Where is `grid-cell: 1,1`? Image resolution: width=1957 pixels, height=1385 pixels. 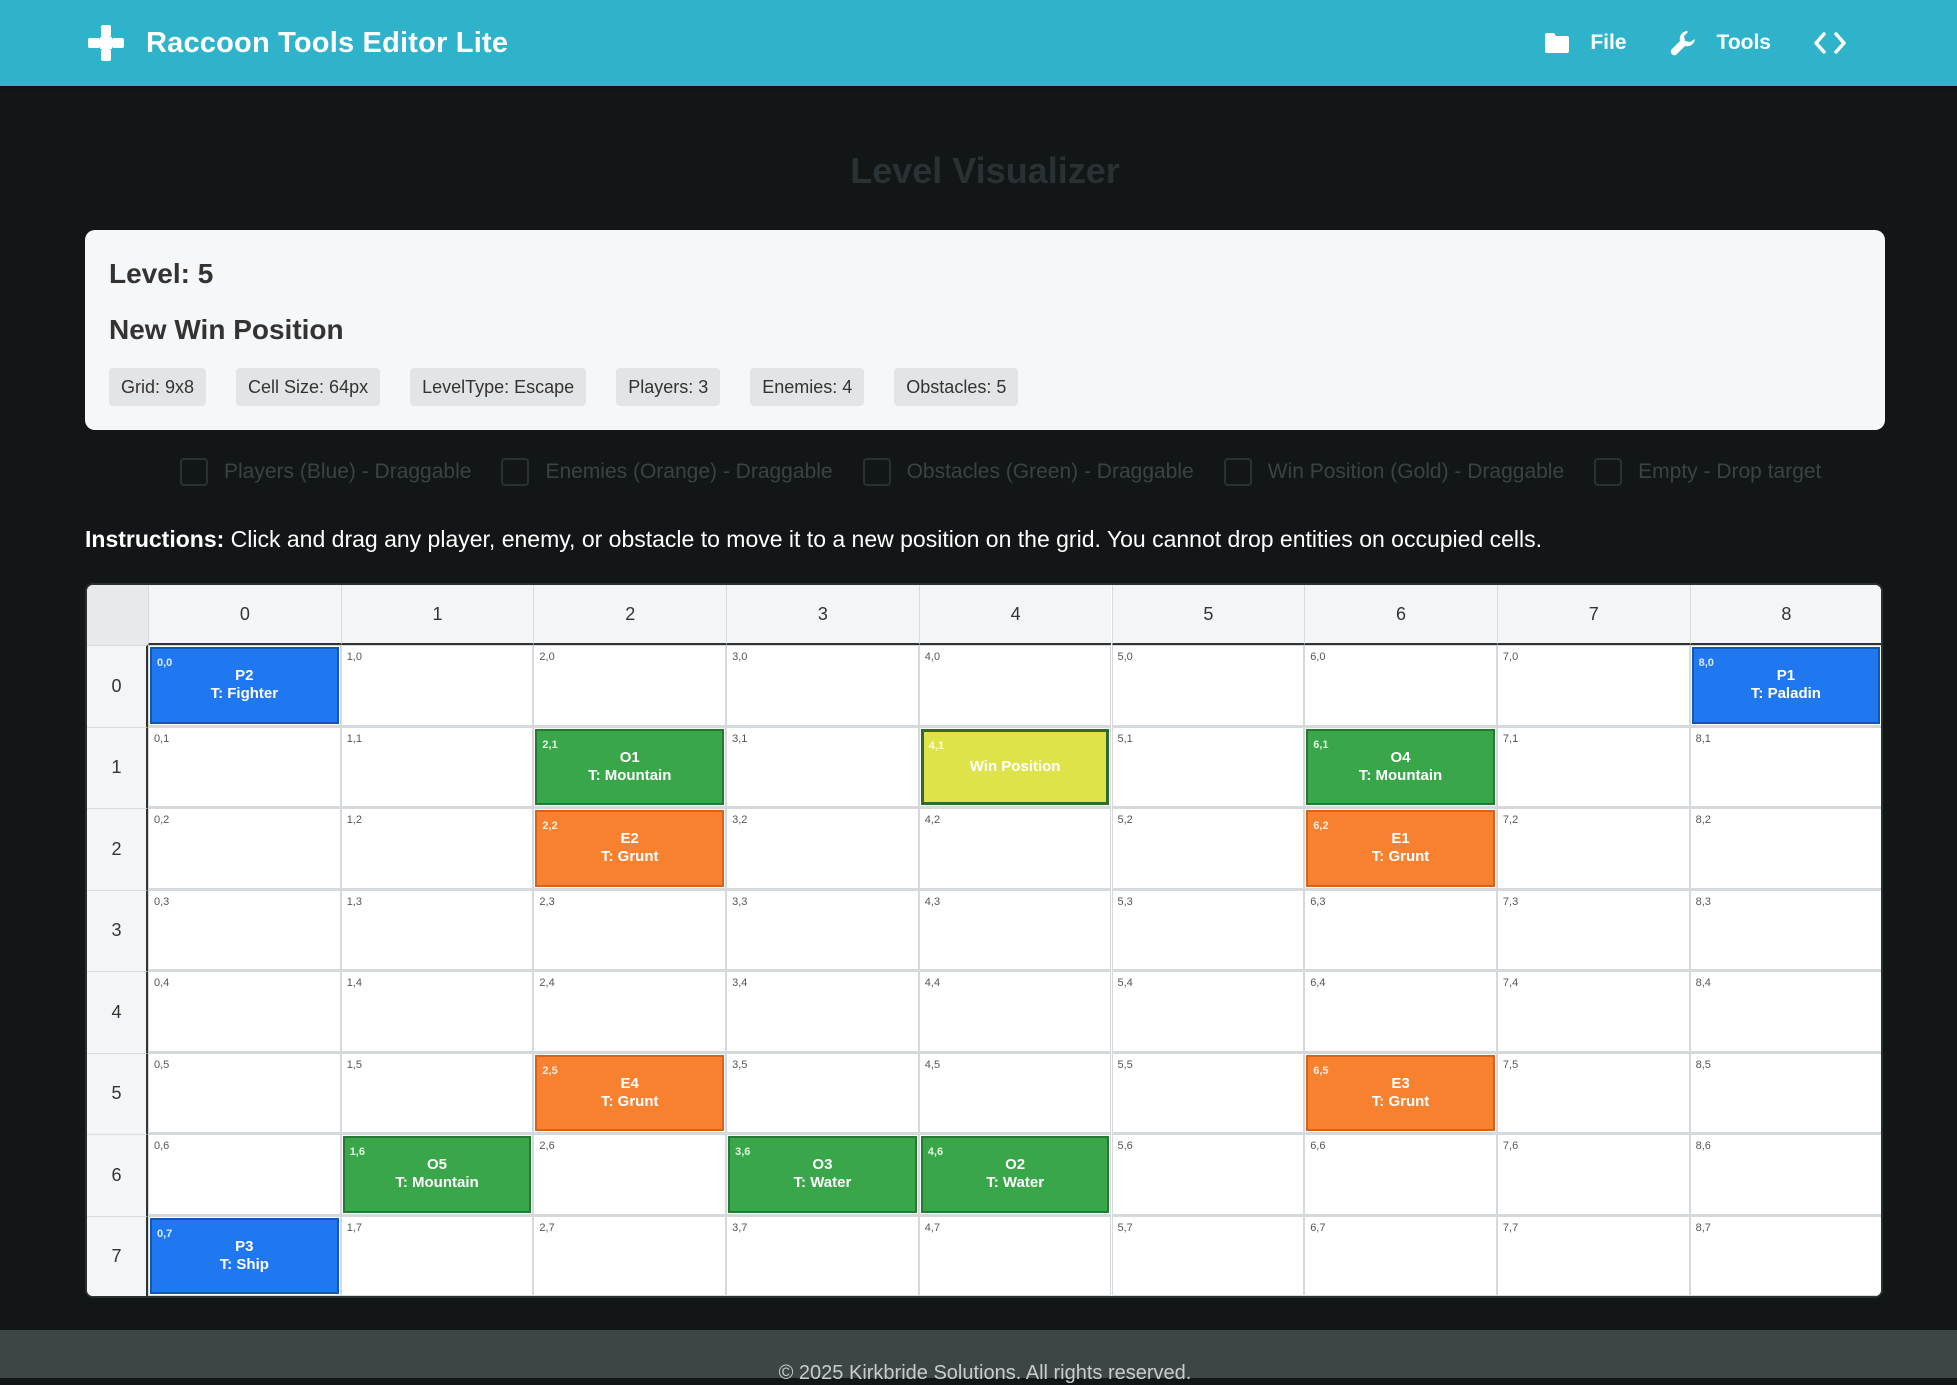 grid-cell: 1,1 is located at coordinates (437, 767).